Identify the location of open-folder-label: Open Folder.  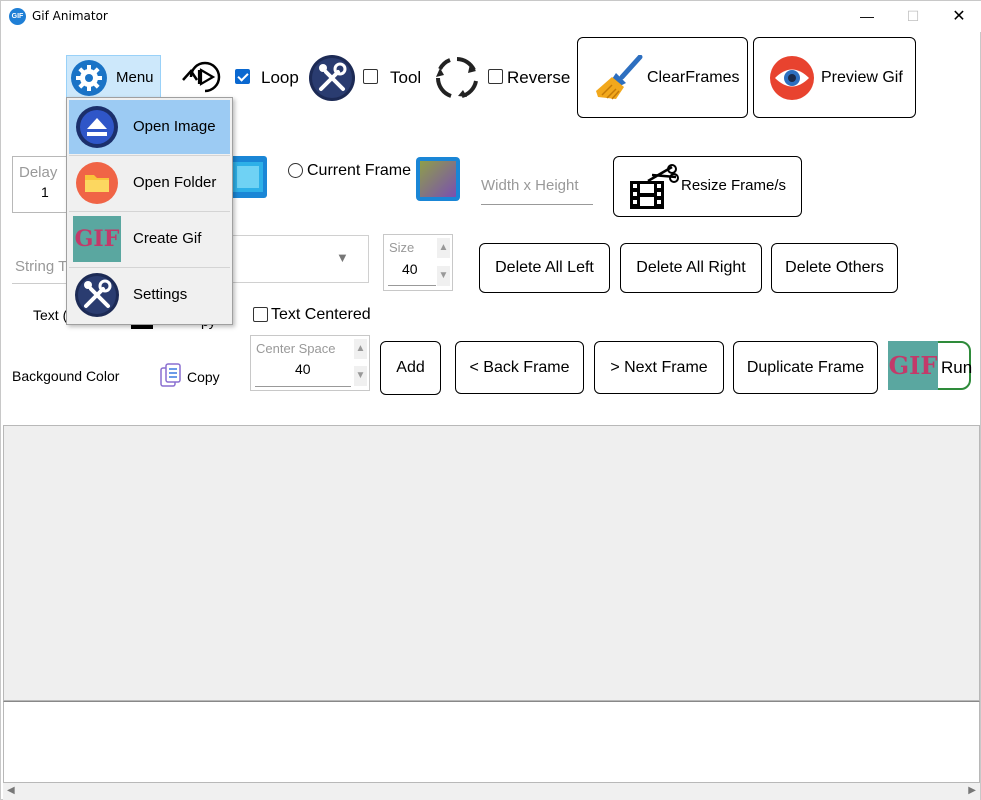
(175, 182).